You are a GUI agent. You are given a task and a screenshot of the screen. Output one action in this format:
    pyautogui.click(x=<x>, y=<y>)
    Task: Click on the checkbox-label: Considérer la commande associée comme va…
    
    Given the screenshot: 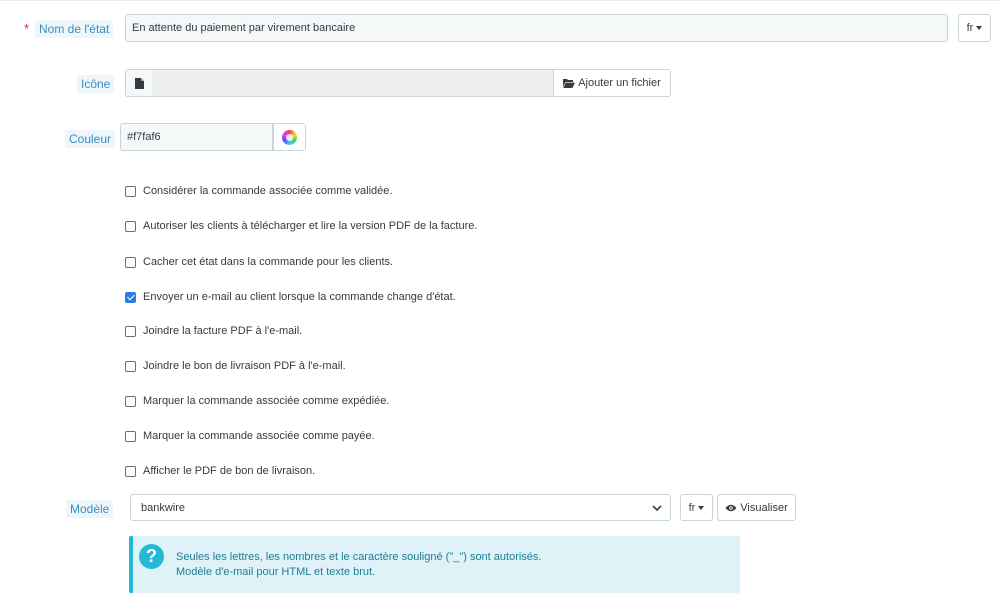 What is the action you would take?
    pyautogui.click(x=268, y=191)
    